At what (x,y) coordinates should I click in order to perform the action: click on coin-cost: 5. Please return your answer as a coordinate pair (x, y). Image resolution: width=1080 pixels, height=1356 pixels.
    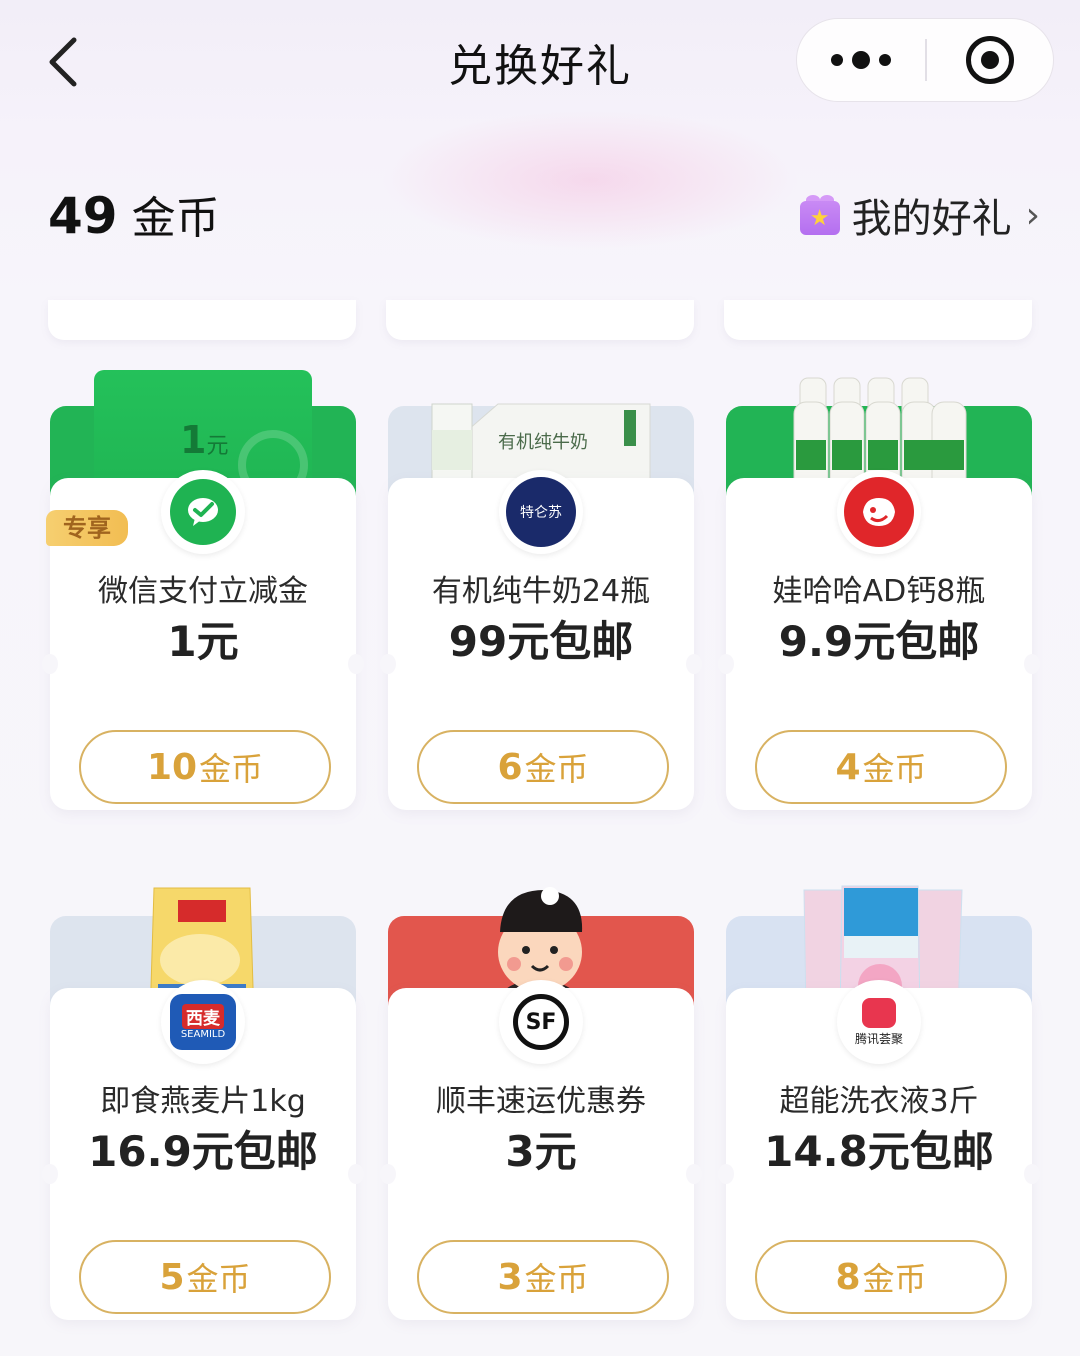
    Looking at the image, I should click on (172, 1277).